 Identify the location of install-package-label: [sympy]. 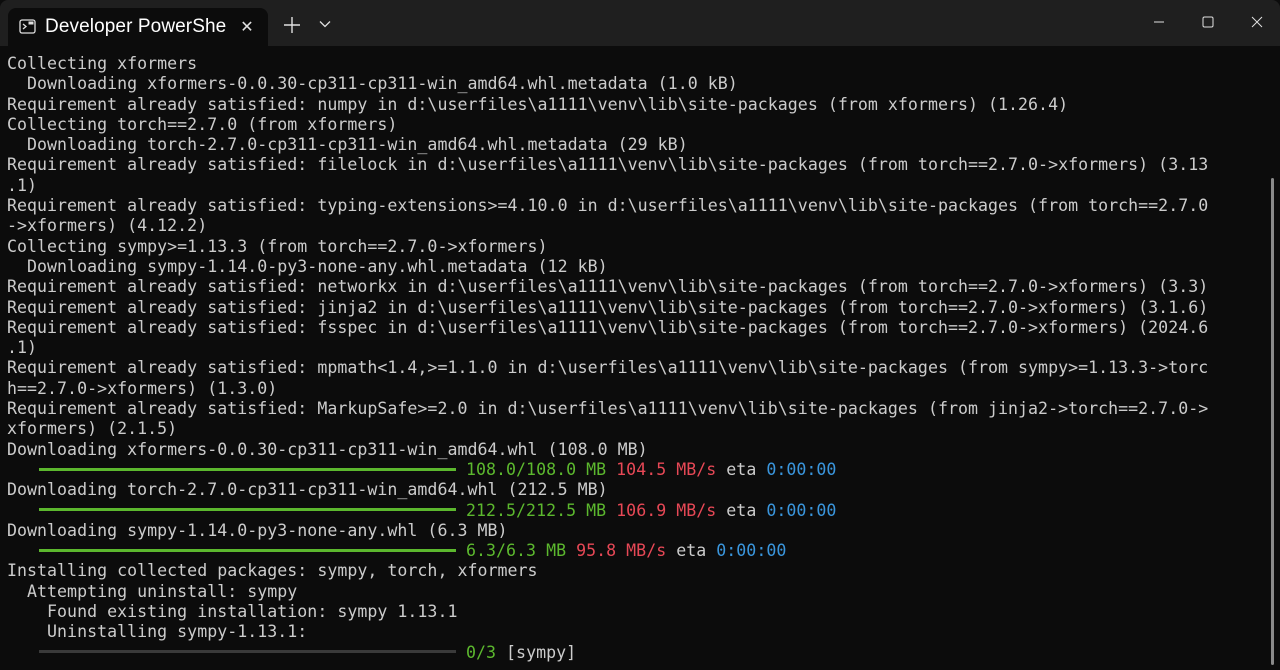
(541, 652).